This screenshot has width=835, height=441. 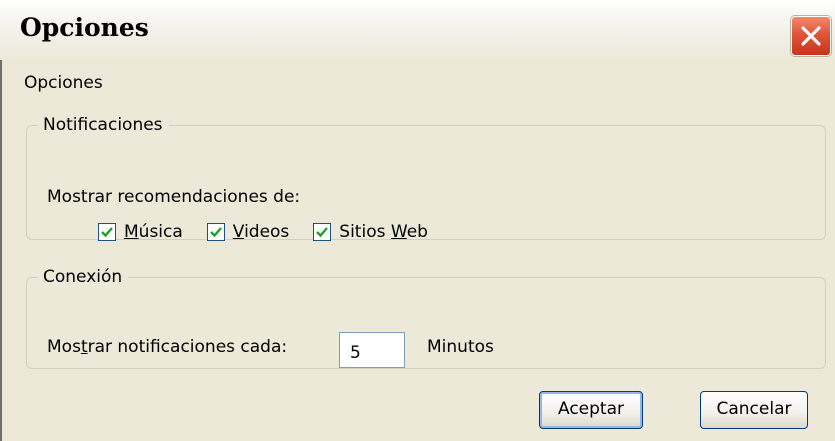 I want to click on interval-unit: Minutos, so click(x=460, y=347).